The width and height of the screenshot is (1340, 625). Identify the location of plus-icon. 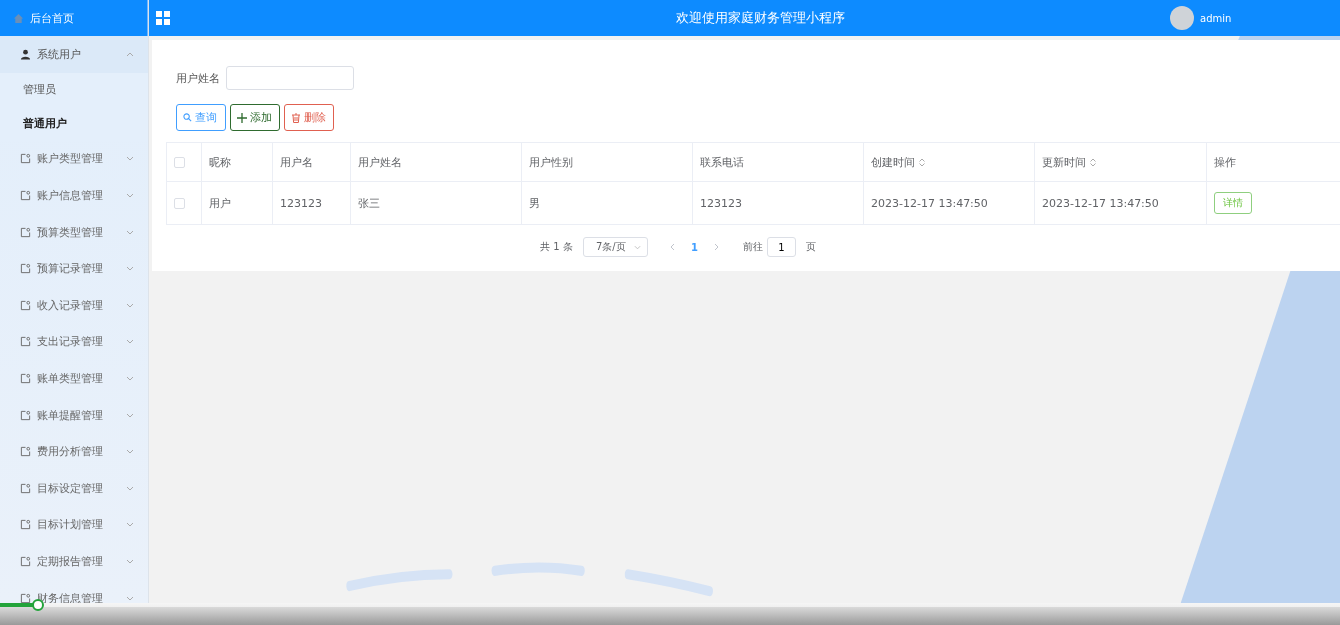
(242, 117).